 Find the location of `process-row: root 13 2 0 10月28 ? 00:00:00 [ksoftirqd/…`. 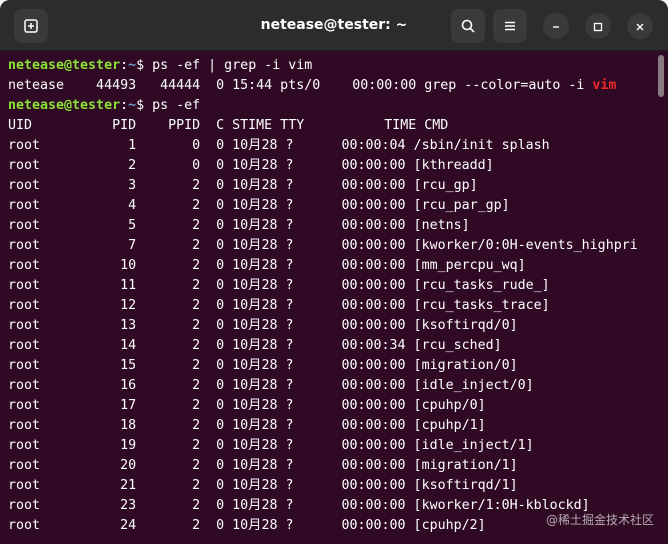

process-row: root 13 2 0 10月28 ? 00:00:00 [ksoftirqd/… is located at coordinates (263, 325).